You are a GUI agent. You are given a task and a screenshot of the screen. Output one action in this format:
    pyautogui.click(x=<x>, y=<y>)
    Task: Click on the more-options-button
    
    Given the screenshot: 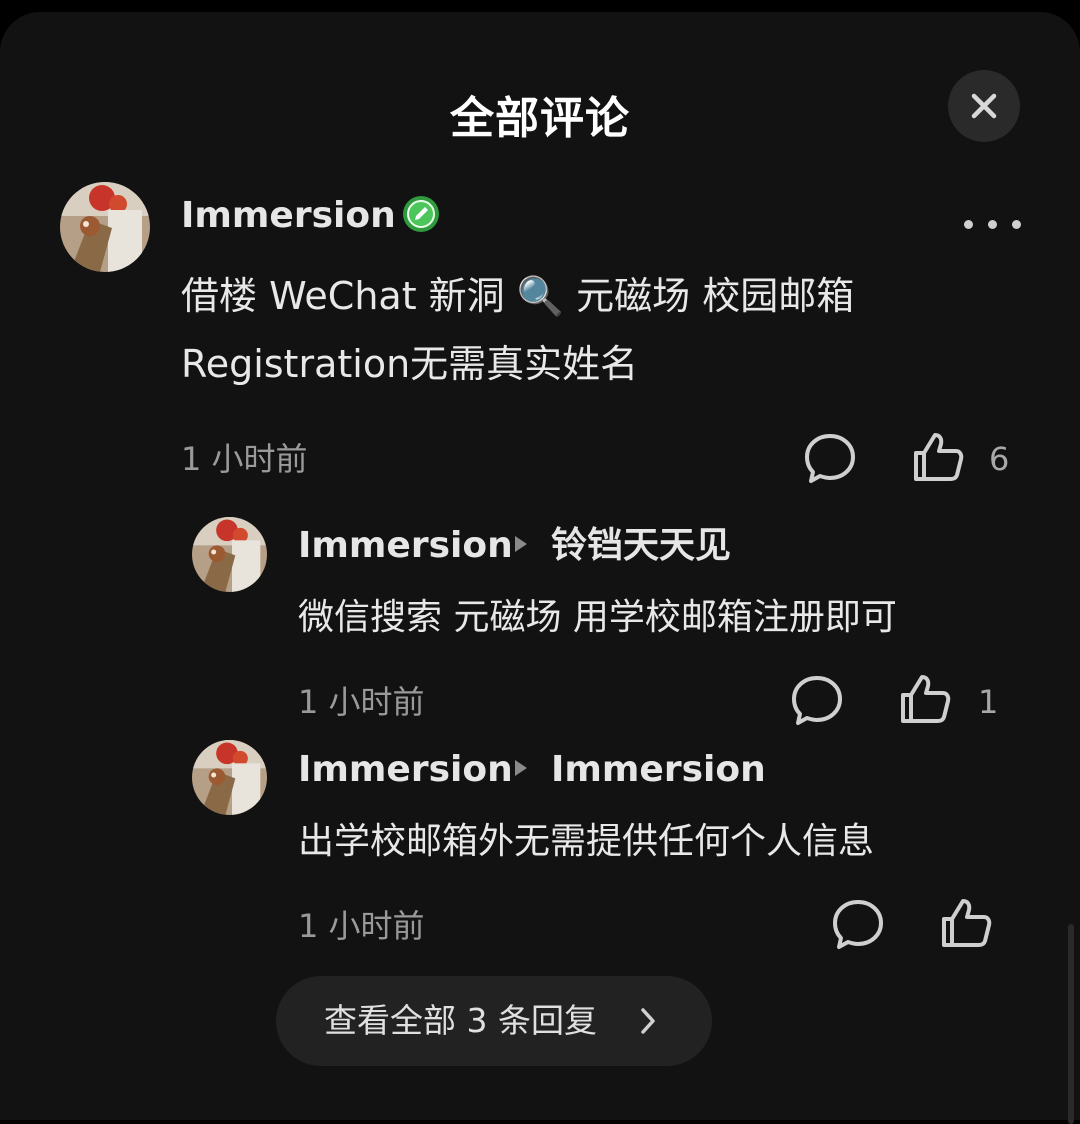 What is the action you would take?
    pyautogui.click(x=993, y=225)
    